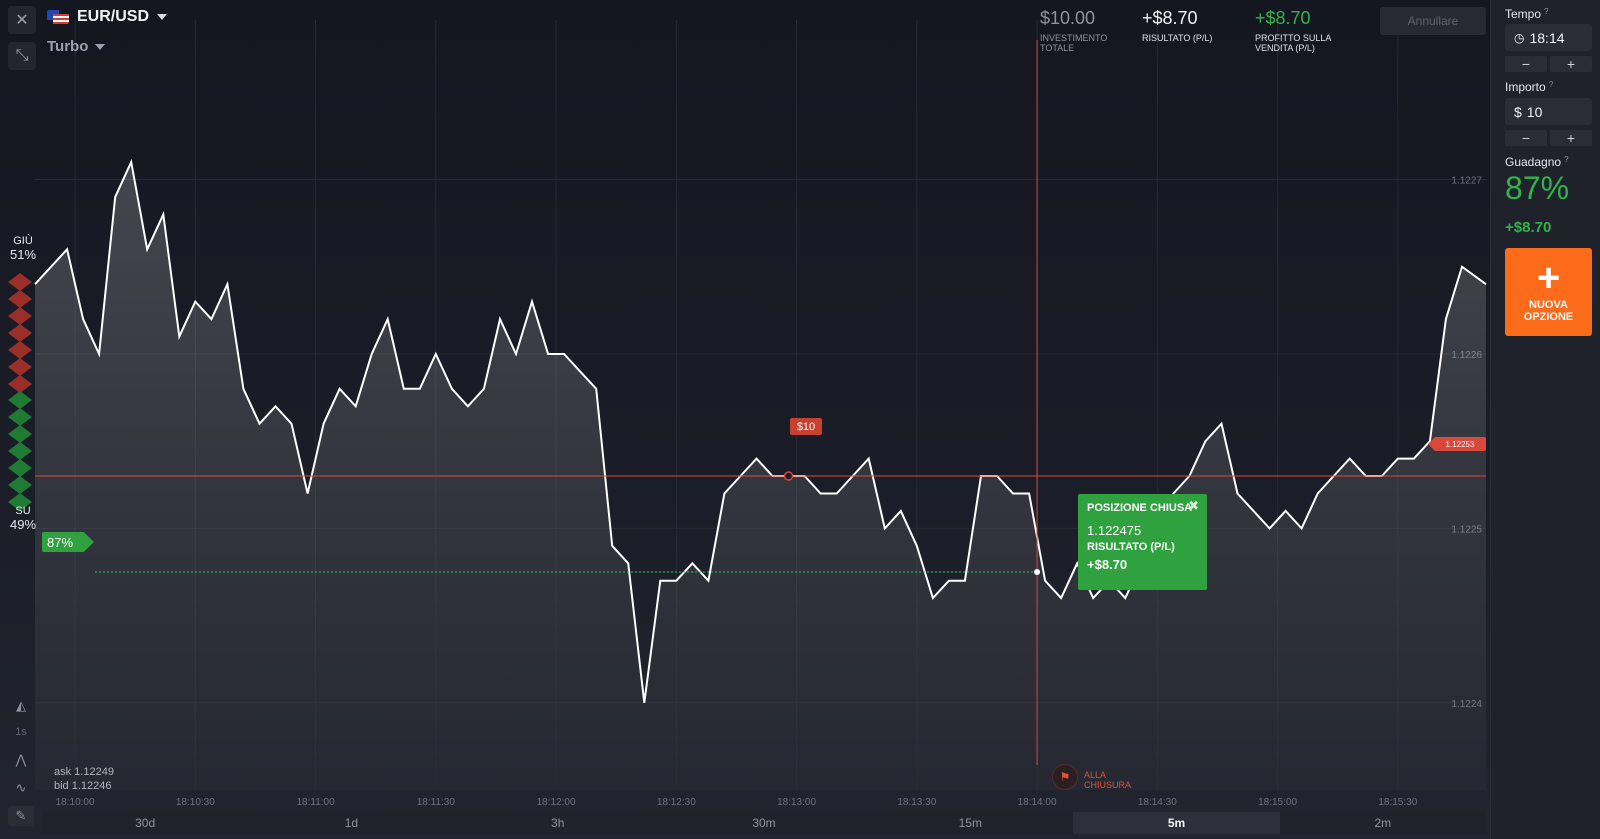 Image resolution: width=1600 pixels, height=839 pixels. I want to click on total-investment-label: INVESTIMENTO TOTALE, so click(1074, 43).